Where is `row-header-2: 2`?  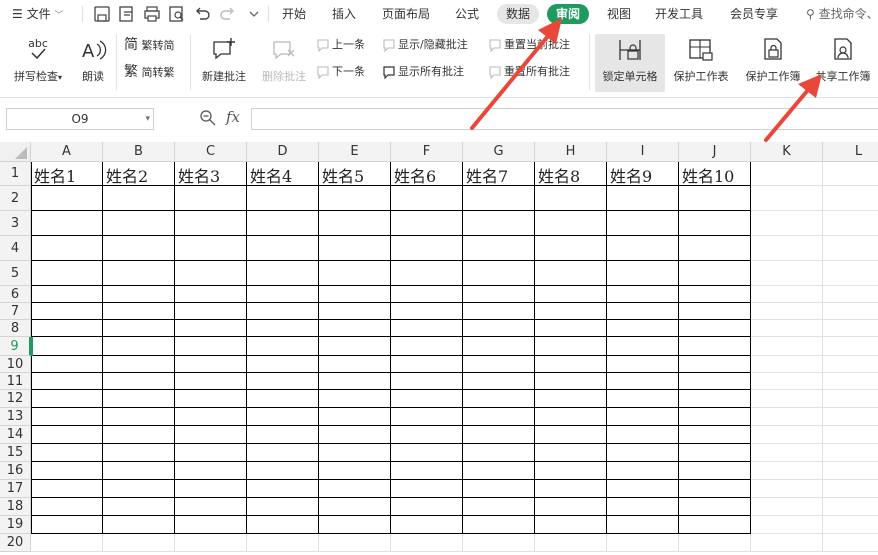 row-header-2: 2 is located at coordinates (15, 198).